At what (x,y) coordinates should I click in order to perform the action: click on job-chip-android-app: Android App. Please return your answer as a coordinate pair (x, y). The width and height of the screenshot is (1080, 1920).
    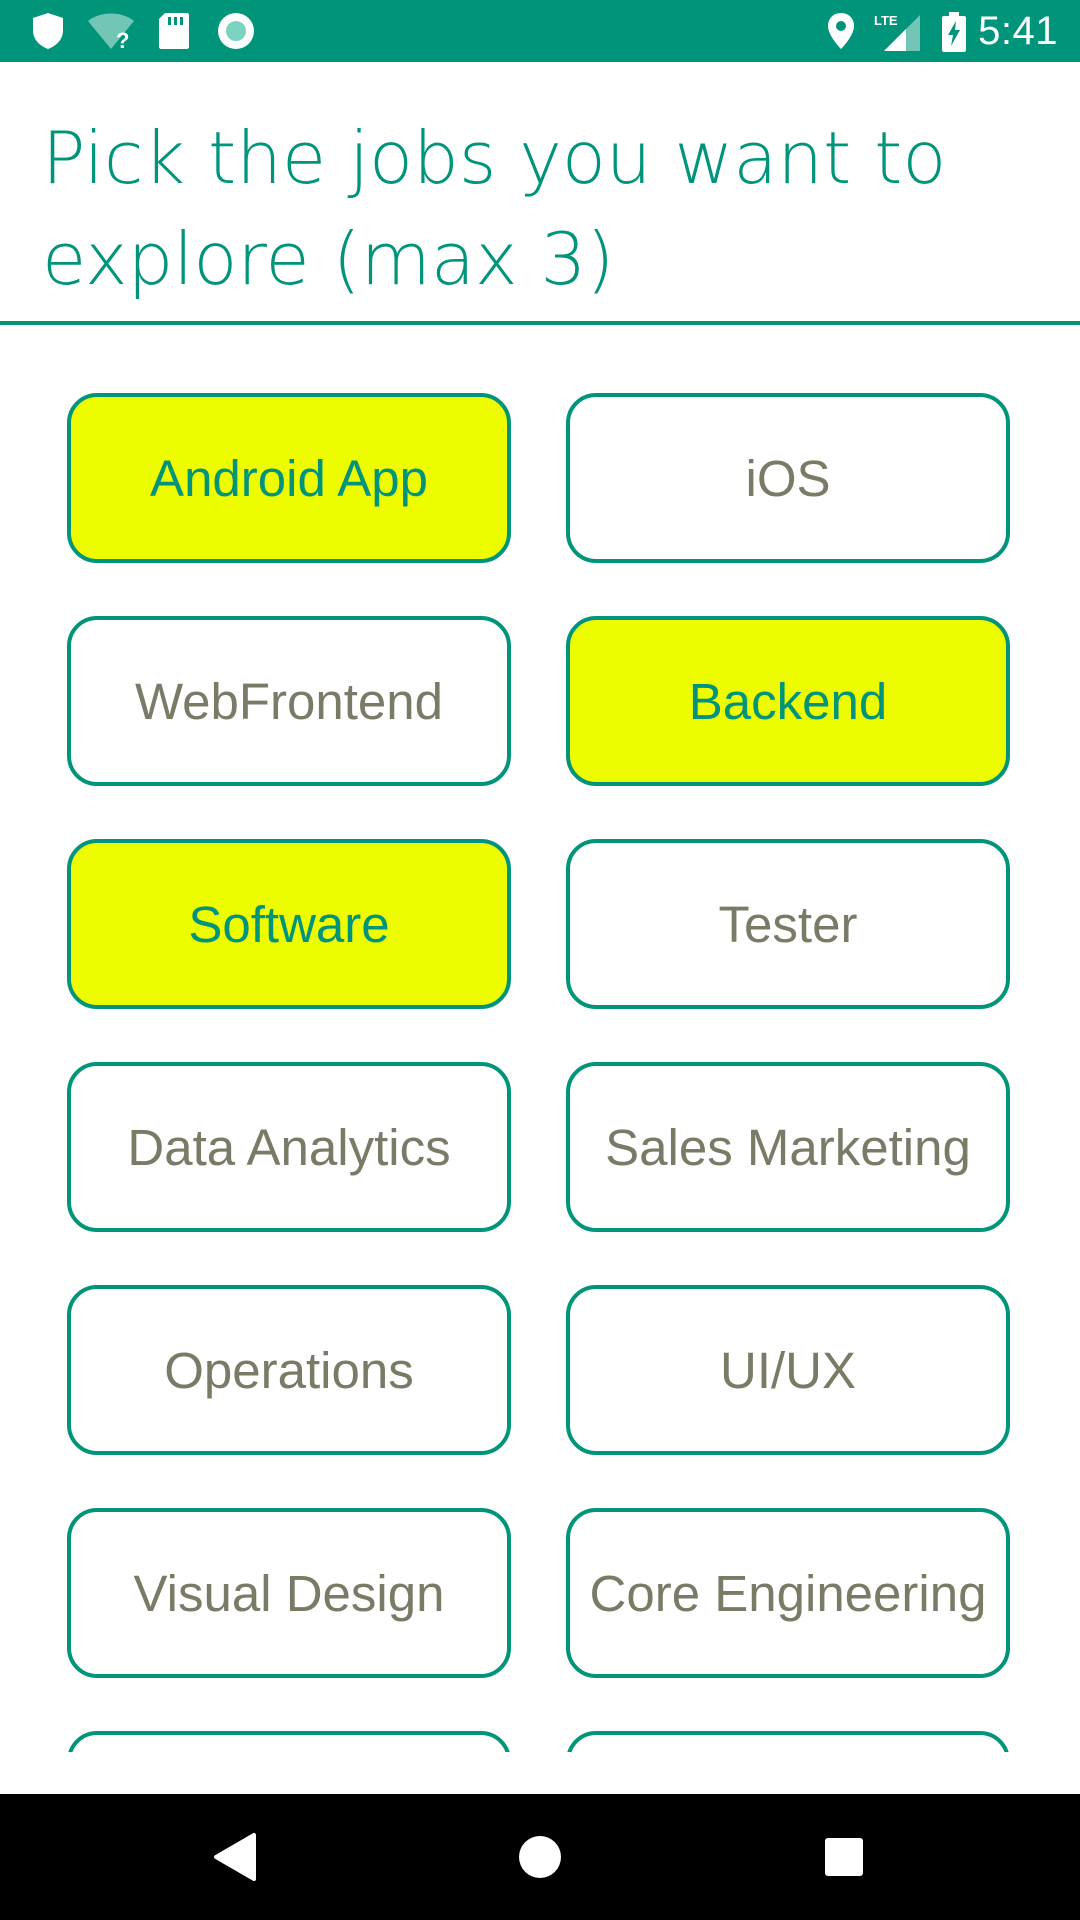
    Looking at the image, I should click on (289, 478).